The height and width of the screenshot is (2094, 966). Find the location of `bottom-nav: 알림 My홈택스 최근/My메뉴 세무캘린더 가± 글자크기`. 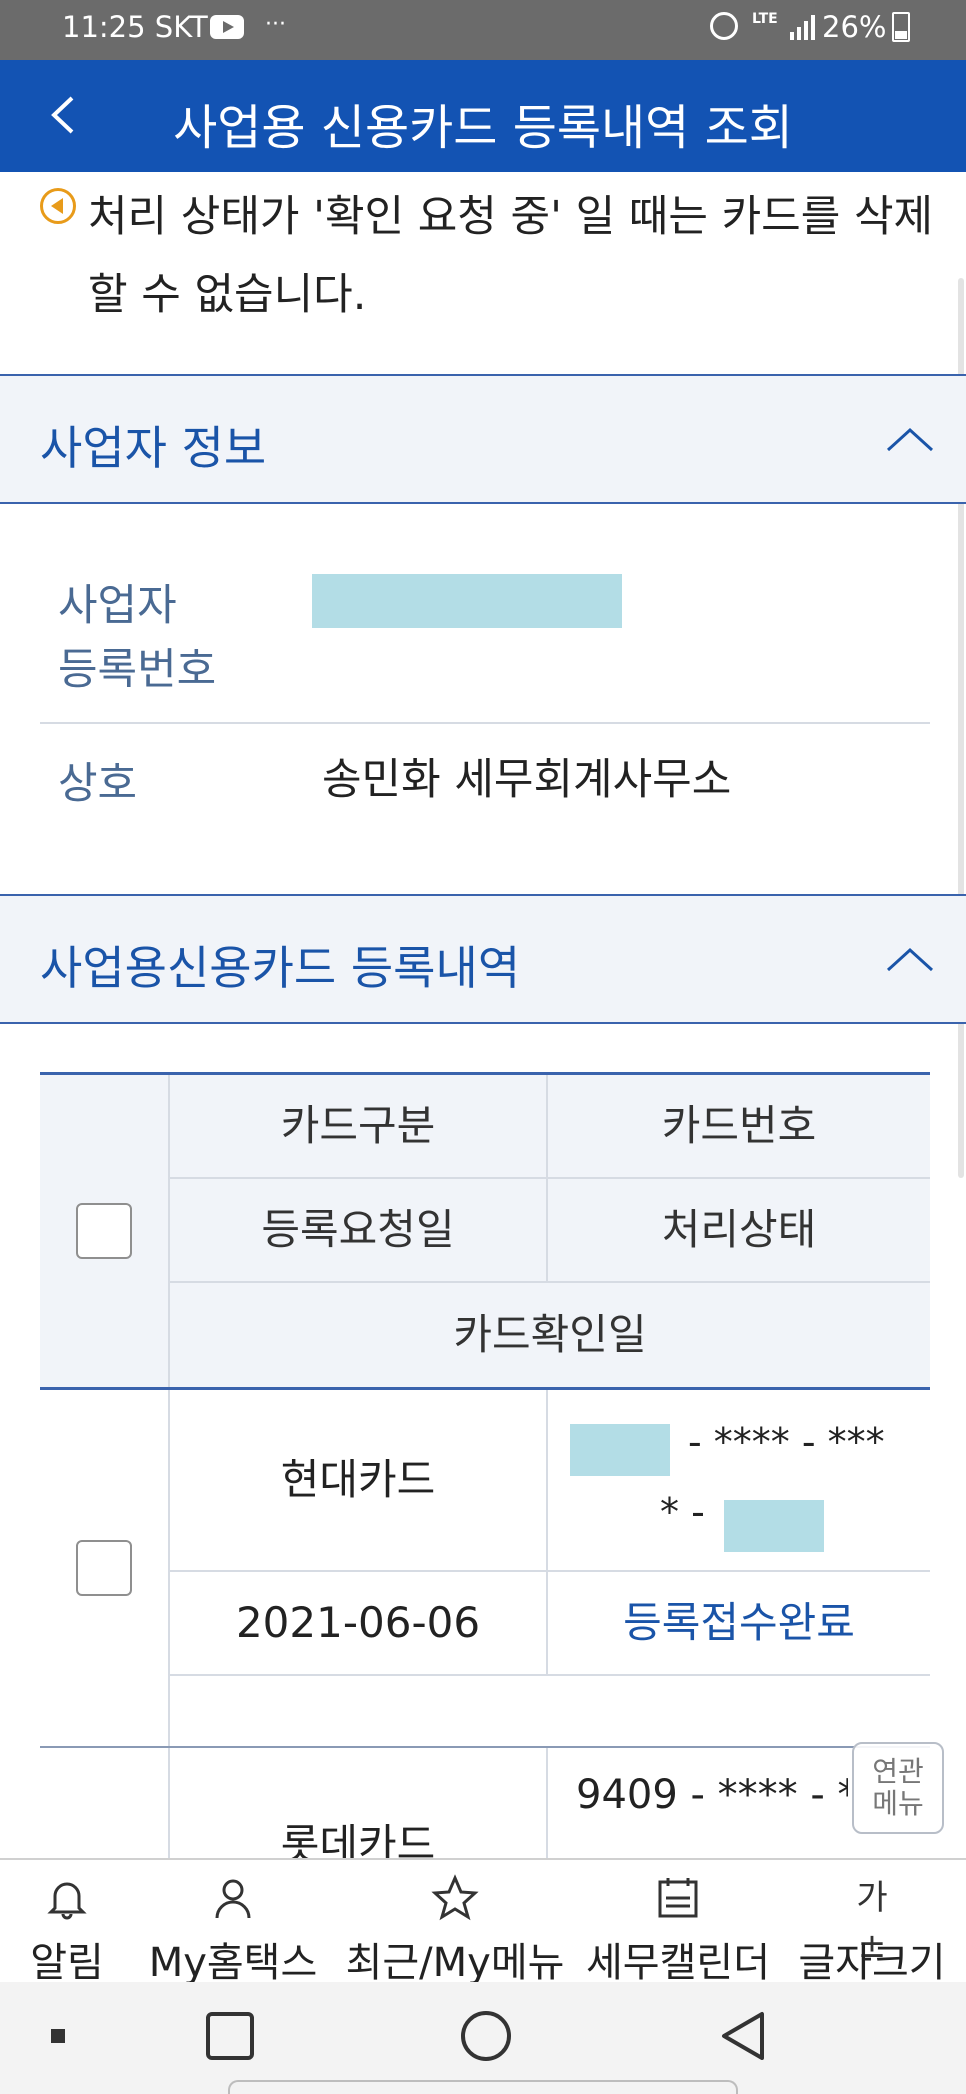

bottom-nav: 알림 My홈택스 최근/My메뉴 세무캘린더 가± 글자크기 is located at coordinates (483, 1922).